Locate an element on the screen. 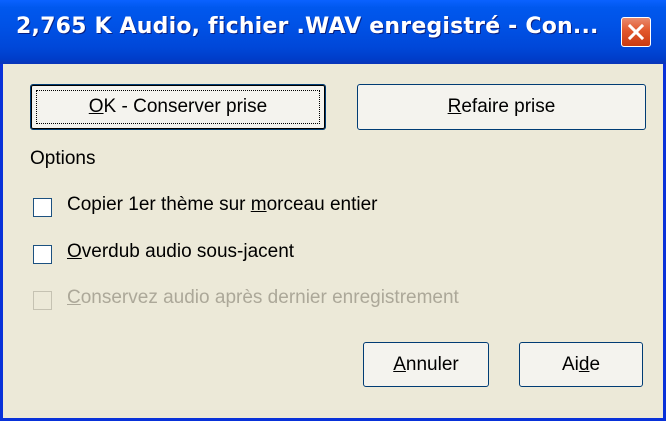 The height and width of the screenshot is (421, 666). close-icon is located at coordinates (636, 32).